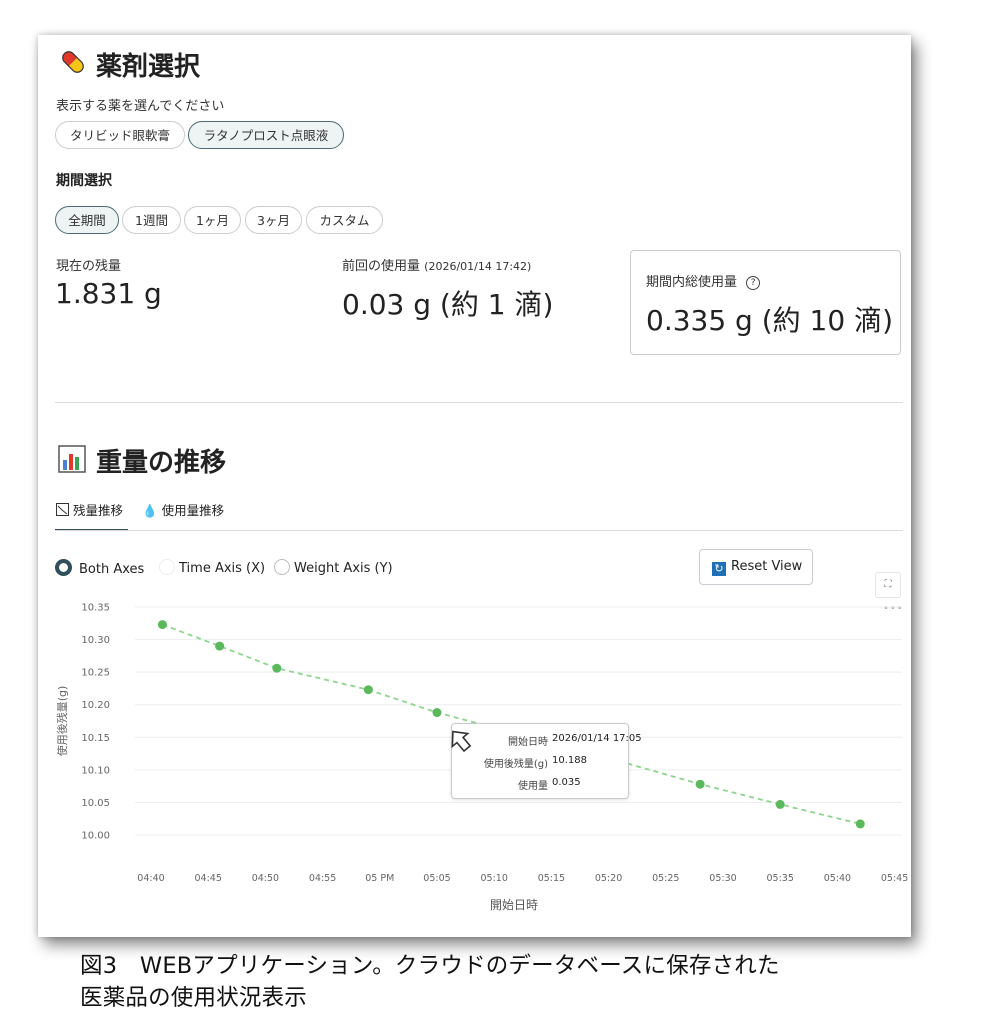  I want to click on x-tick-label: 05:40, so click(837, 878).